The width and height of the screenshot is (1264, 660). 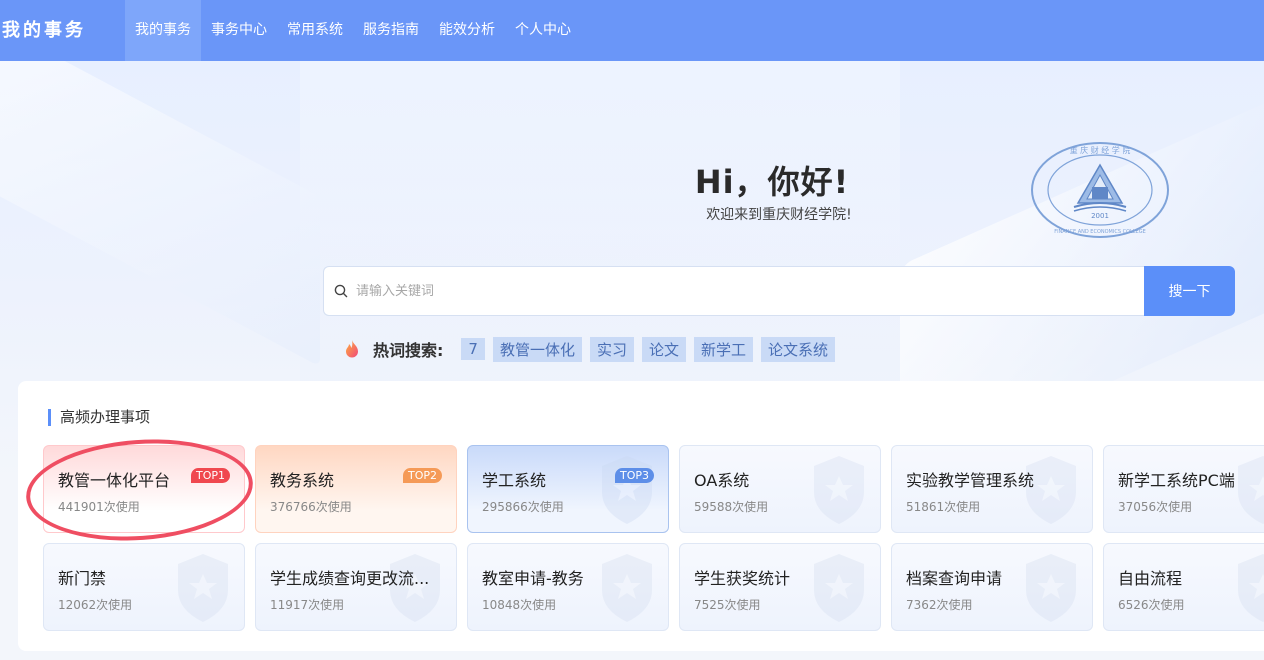 I want to click on service-card: 自由流程 6526次使用, so click(x=1183, y=587).